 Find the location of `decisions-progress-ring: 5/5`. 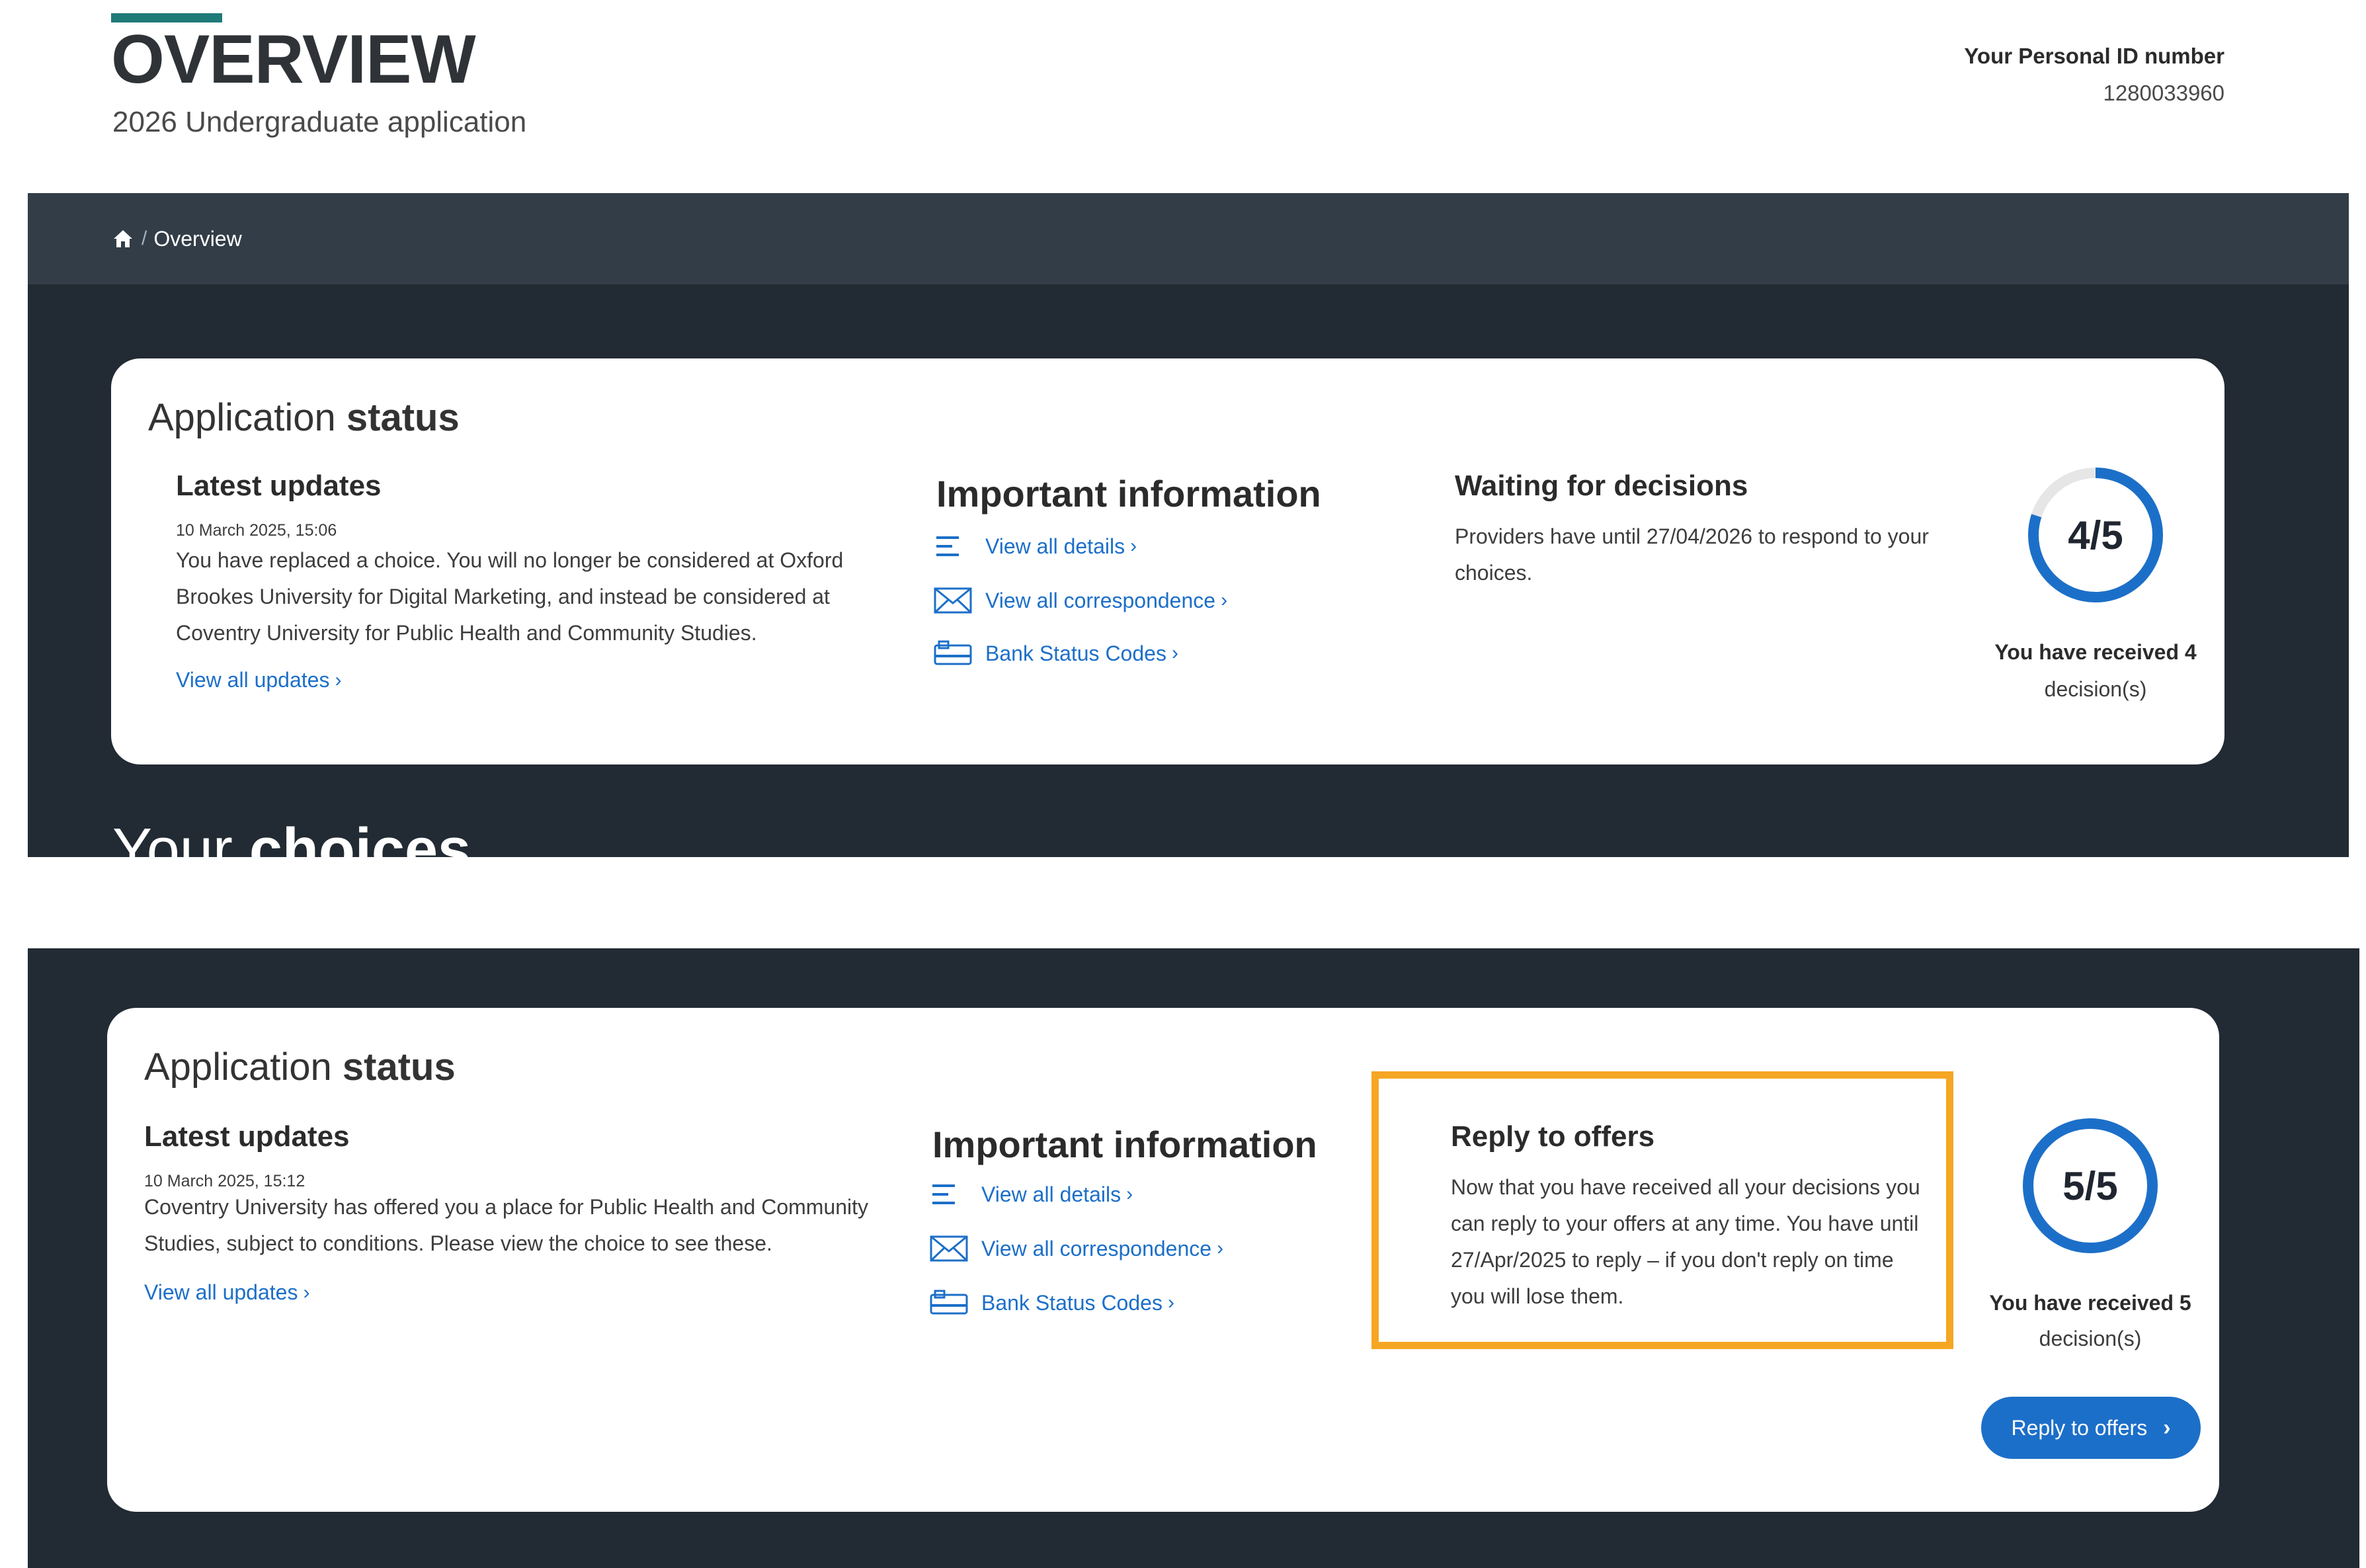

decisions-progress-ring: 5/5 is located at coordinates (2090, 1186).